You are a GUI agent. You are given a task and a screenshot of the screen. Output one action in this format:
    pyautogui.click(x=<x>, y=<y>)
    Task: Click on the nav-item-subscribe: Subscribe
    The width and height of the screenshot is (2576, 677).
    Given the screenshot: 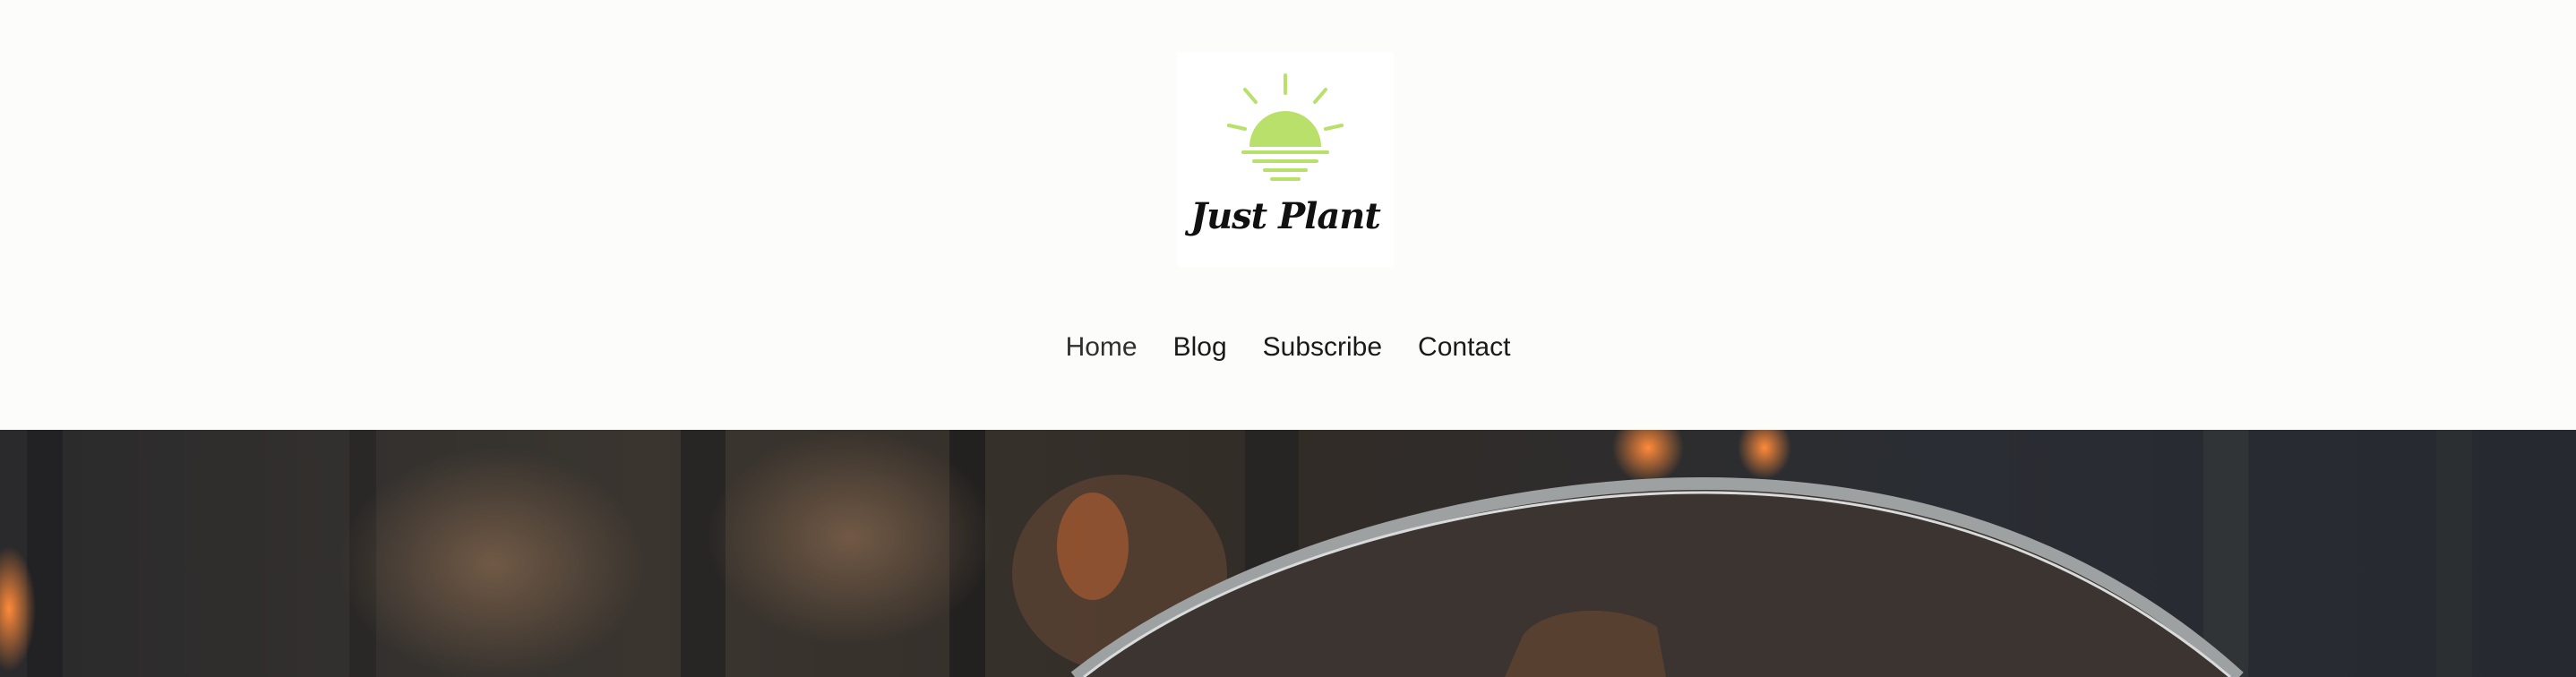 What is the action you would take?
    pyautogui.click(x=1322, y=347)
    